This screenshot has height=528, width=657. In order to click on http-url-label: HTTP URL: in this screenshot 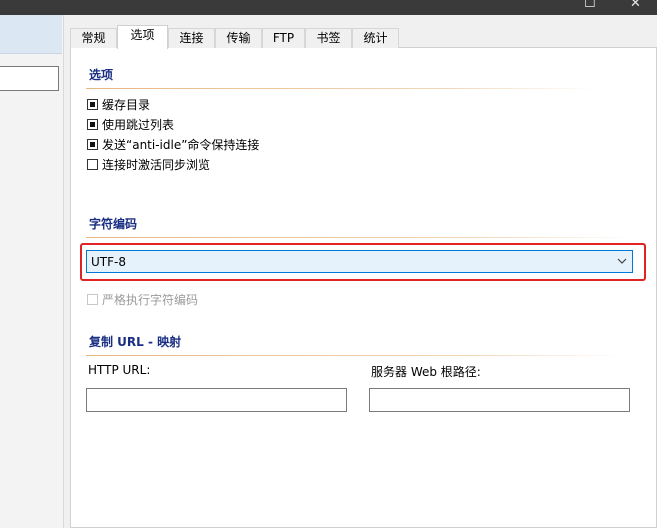, I will do `click(119, 370)`.